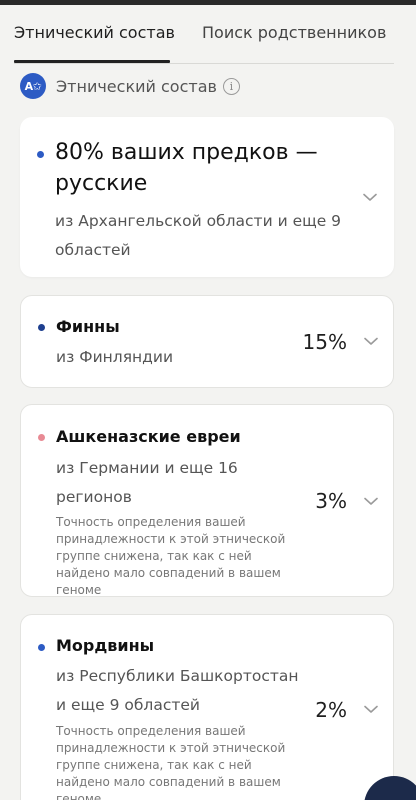  Describe the element at coordinates (331, 501) in the screenshot. I see `ethnicity-percent: 3%` at that location.